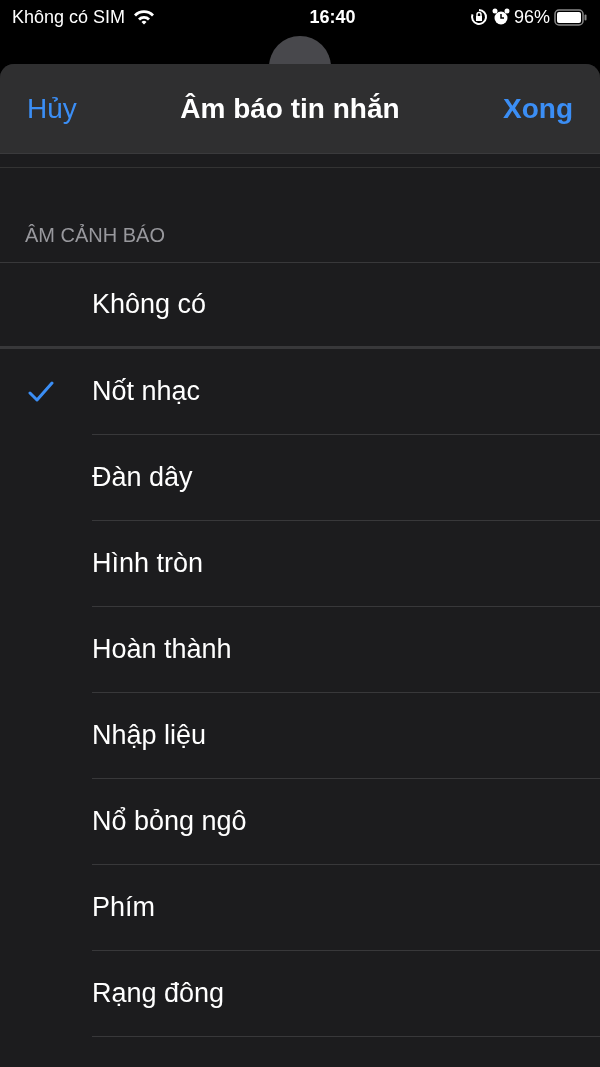 This screenshot has width=600, height=1067. I want to click on battery-icon, so click(571, 17).